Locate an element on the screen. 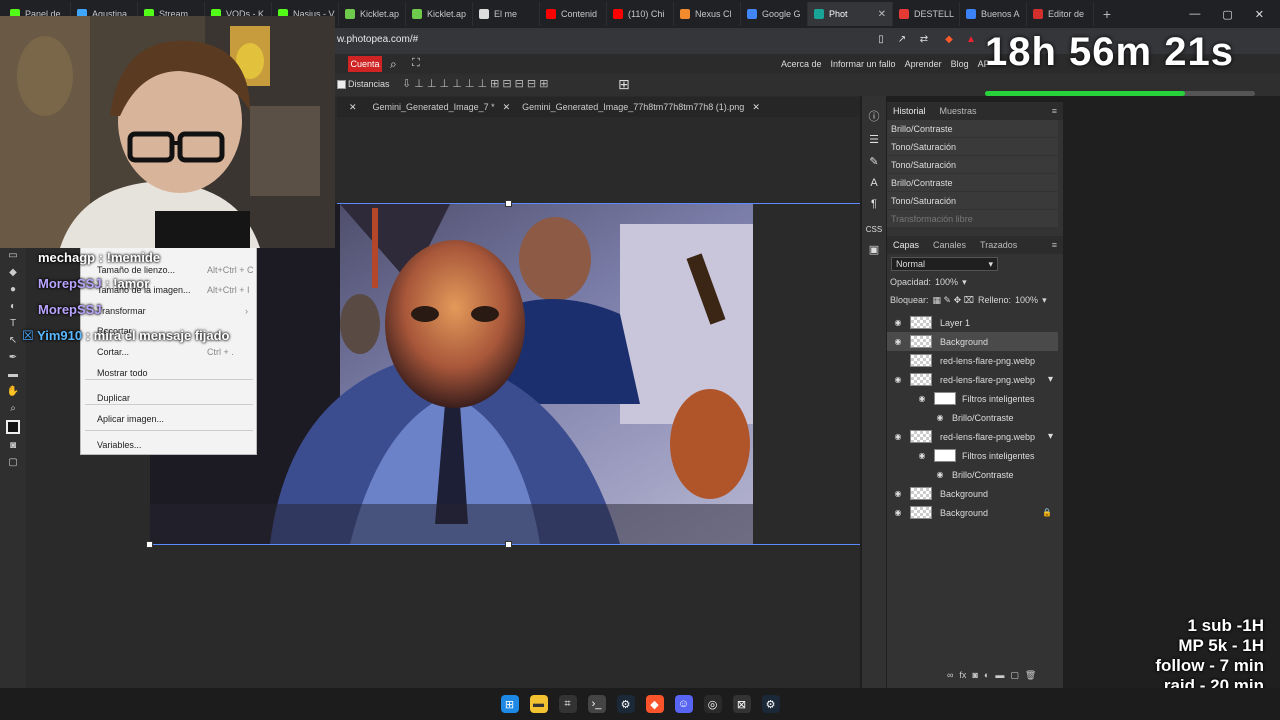  new-tab-button: + is located at coordinates (1107, 14).